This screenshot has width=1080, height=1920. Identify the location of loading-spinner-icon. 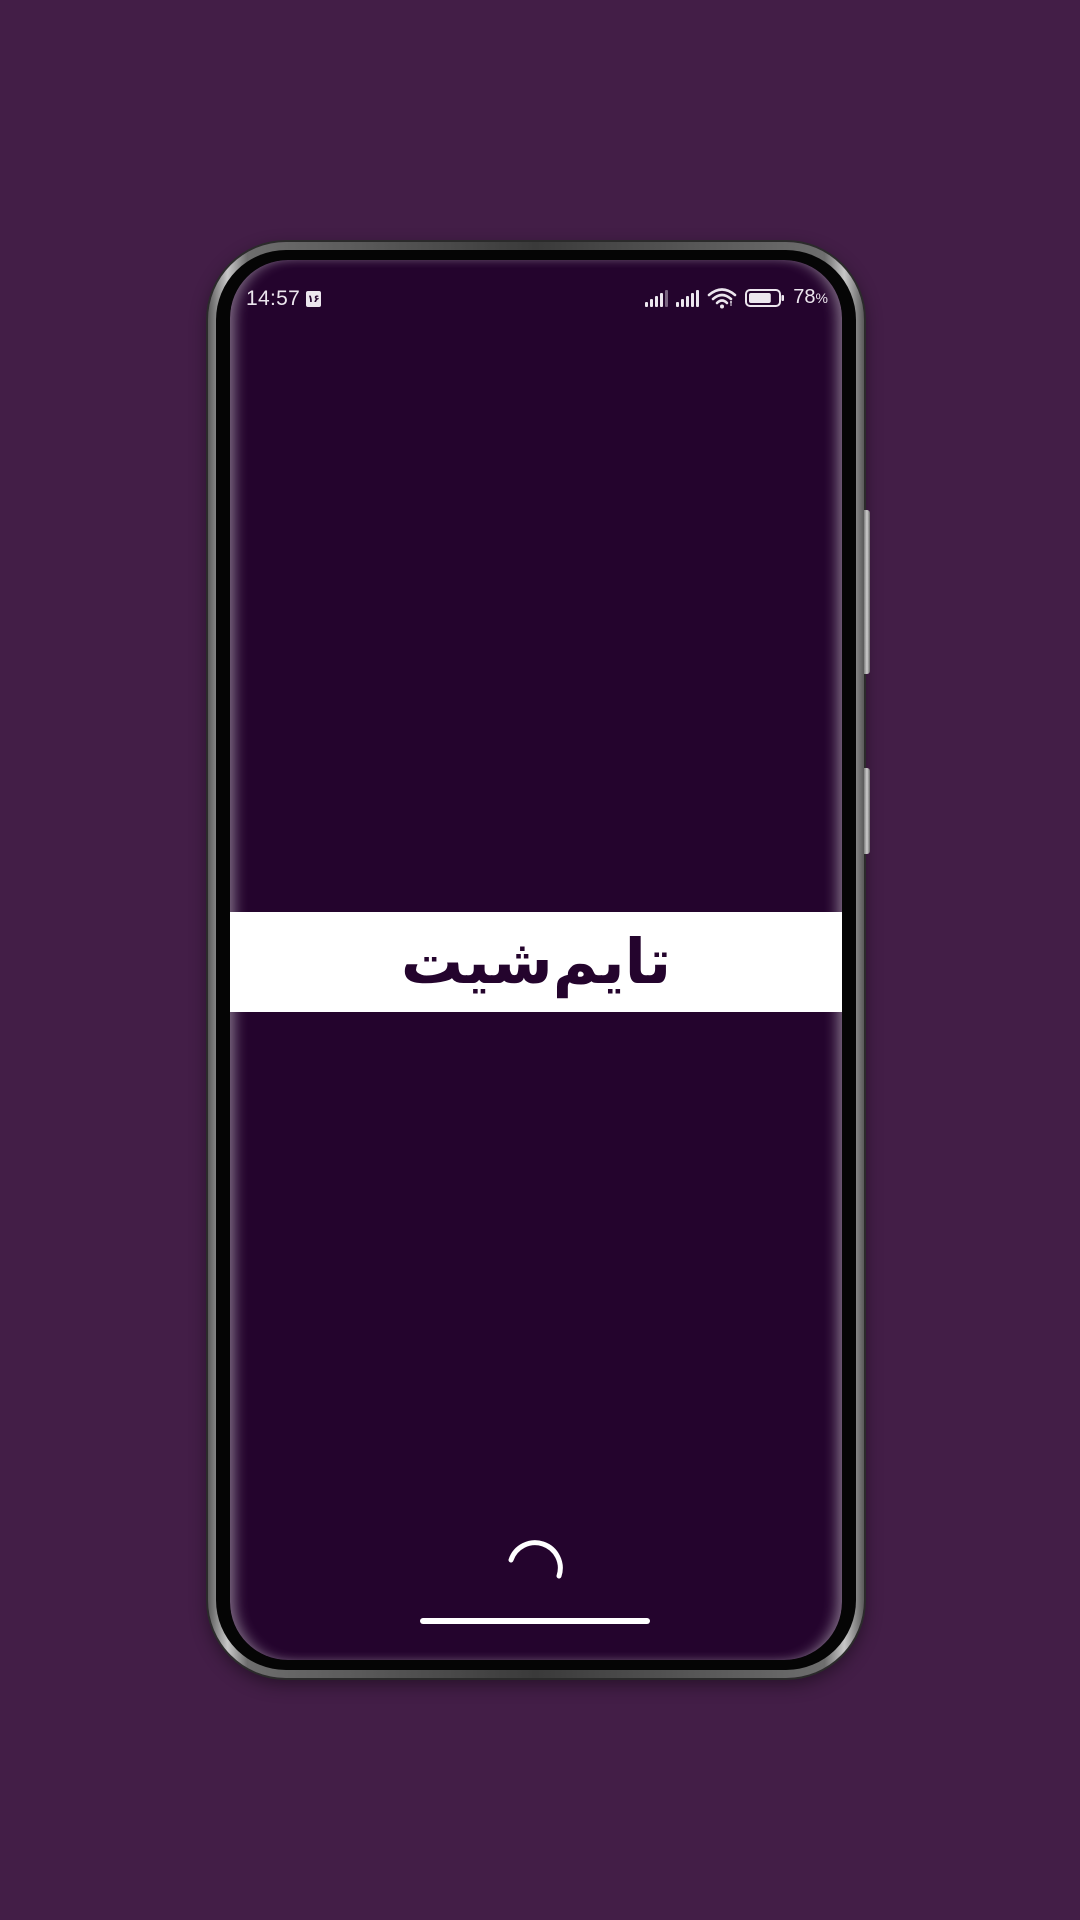
(535, 1559).